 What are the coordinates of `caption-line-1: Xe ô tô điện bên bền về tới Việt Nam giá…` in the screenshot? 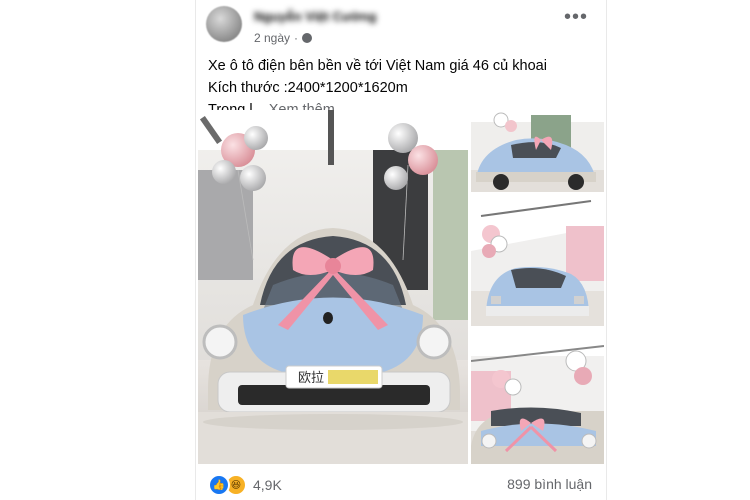 It's located at (377, 66).